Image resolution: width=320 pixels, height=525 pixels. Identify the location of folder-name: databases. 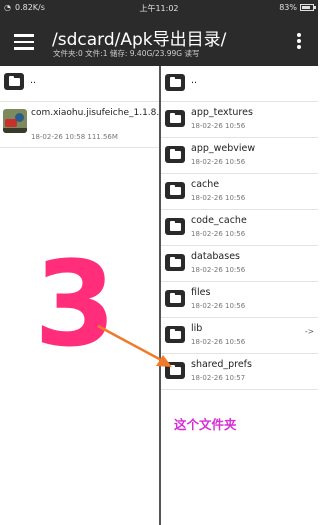
(215, 256).